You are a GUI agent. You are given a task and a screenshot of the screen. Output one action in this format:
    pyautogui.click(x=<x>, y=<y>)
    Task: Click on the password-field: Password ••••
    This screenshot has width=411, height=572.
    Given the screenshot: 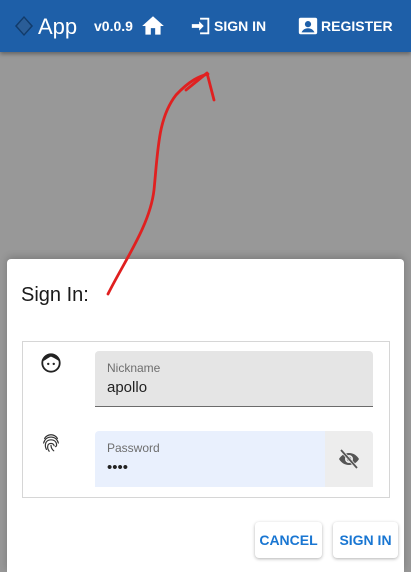 What is the action you would take?
    pyautogui.click(x=234, y=459)
    